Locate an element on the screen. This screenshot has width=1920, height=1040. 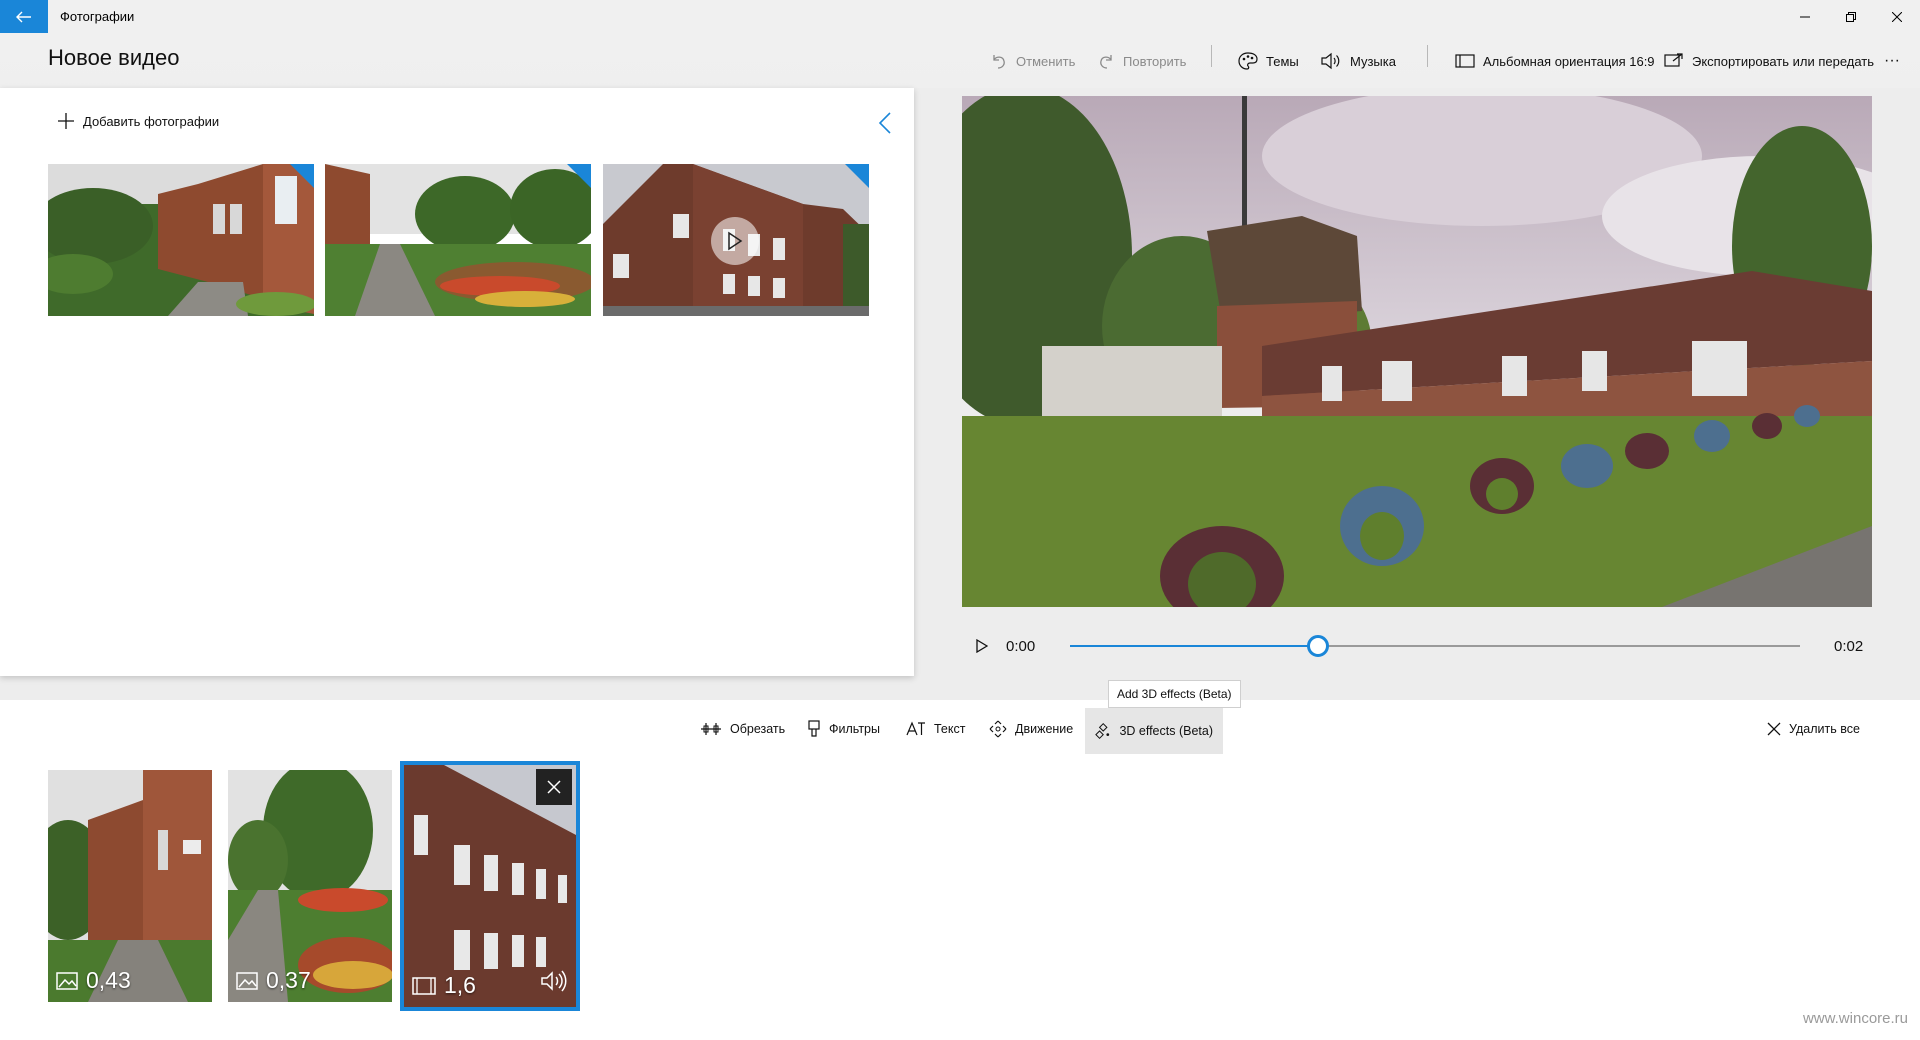
aspect-ratio-button: Альбомная ориентация 16:9 is located at coordinates (1555, 61).